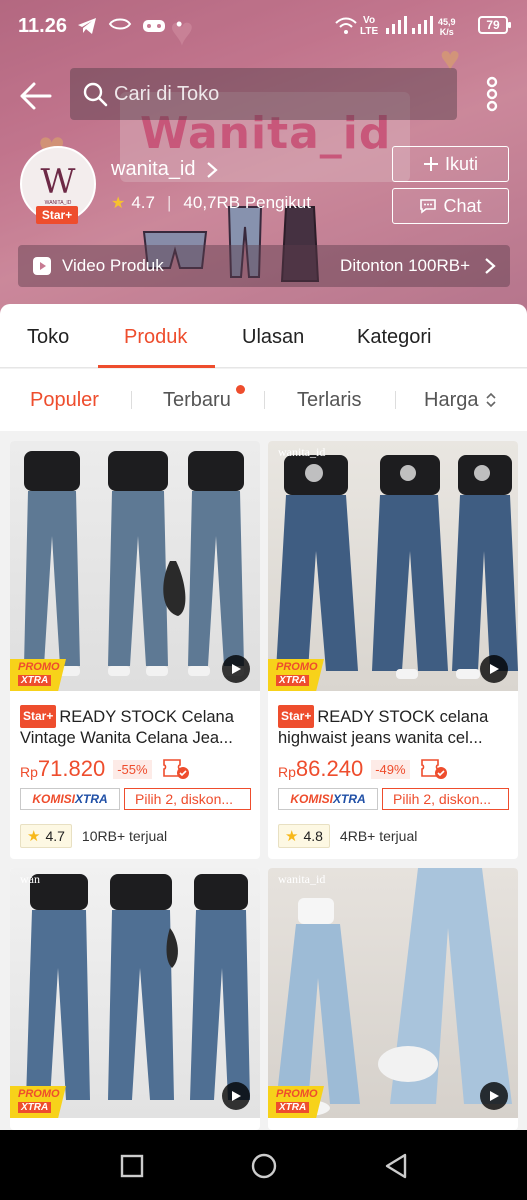  I want to click on sort-terlaris: Terlaris, so click(329, 400).